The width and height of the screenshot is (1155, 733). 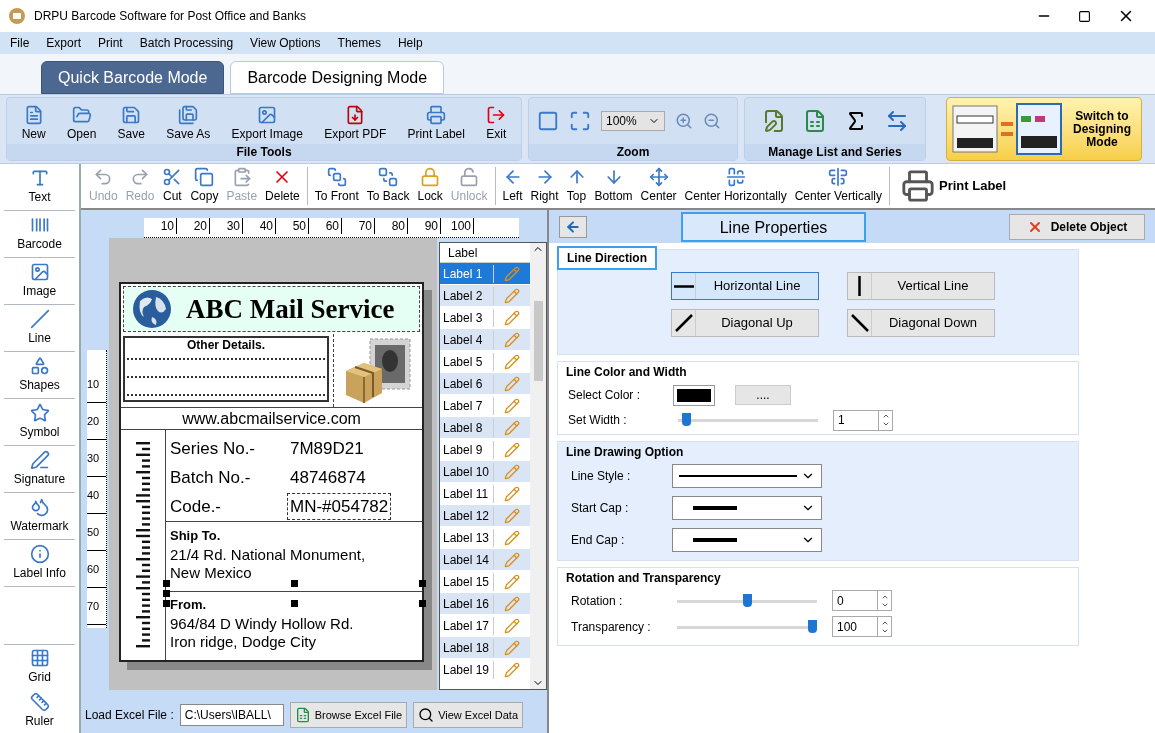 I want to click on scroll-bar, so click(x=538, y=466).